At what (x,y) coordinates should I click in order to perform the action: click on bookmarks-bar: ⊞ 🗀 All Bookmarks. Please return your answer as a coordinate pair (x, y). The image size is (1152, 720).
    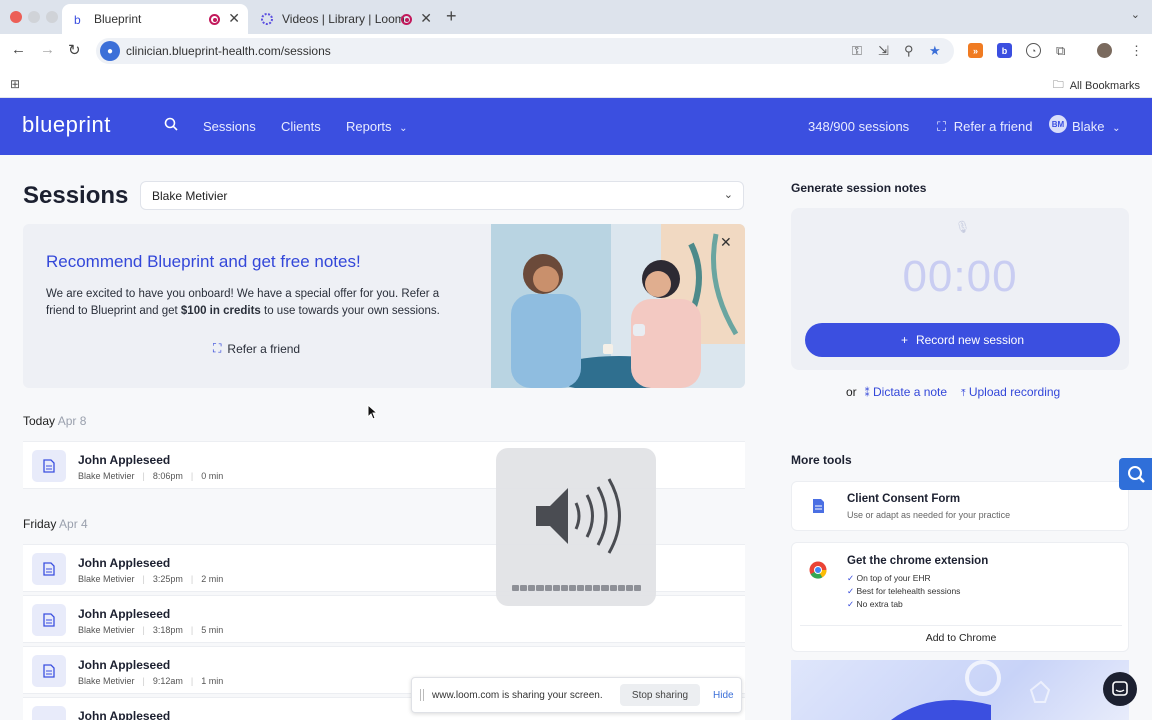
    Looking at the image, I should click on (576, 83).